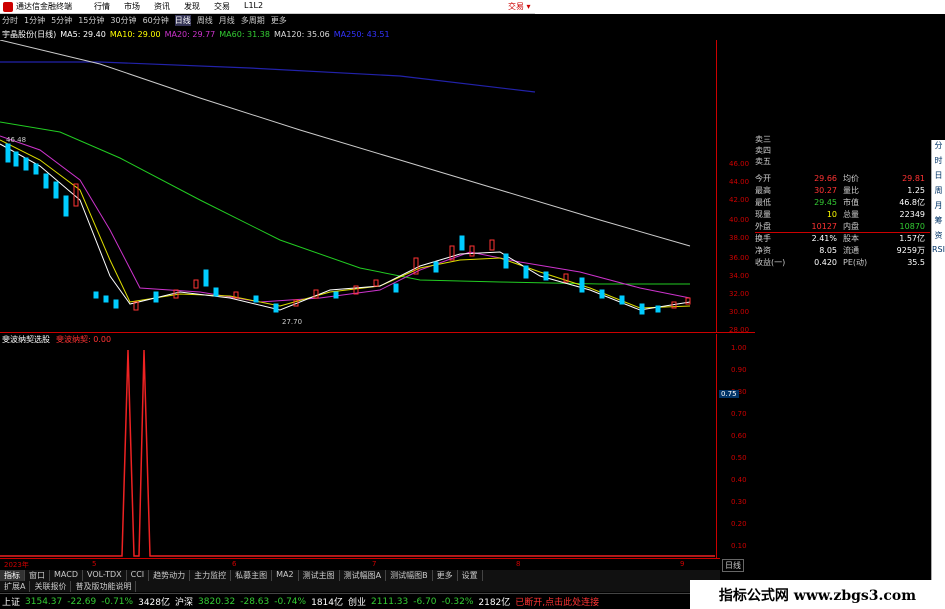 This screenshot has height=609, width=945. I want to click on ind-tick: 0.10, so click(739, 546).